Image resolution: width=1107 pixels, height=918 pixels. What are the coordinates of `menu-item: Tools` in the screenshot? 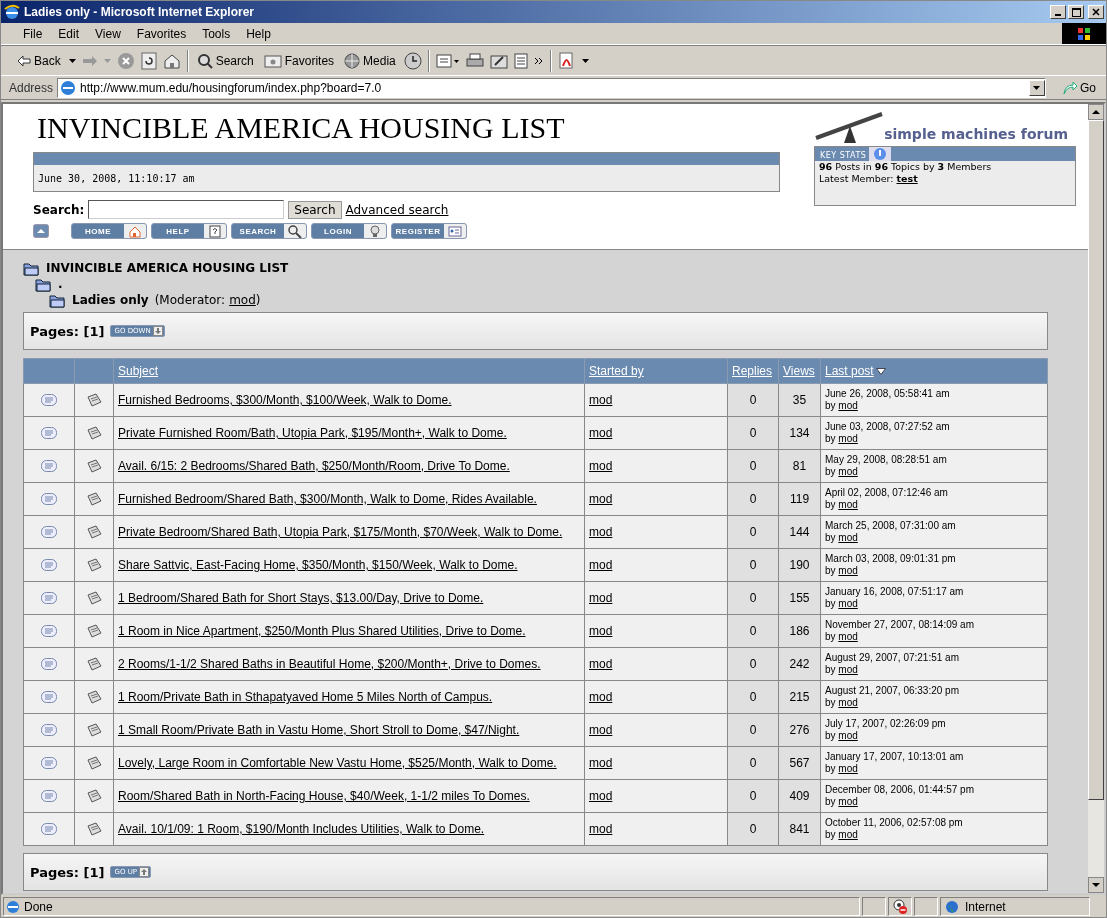 It's located at (216, 33).